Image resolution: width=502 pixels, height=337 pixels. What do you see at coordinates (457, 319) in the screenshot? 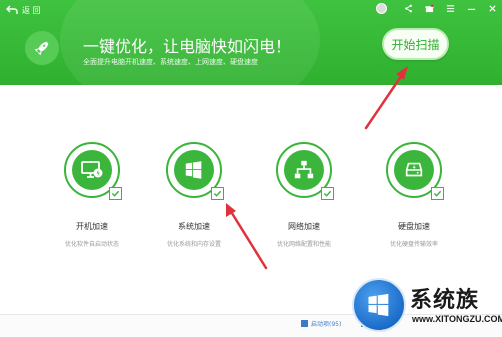
I see `watermark-site: www.XITONGZU.COM` at bounding box center [457, 319].